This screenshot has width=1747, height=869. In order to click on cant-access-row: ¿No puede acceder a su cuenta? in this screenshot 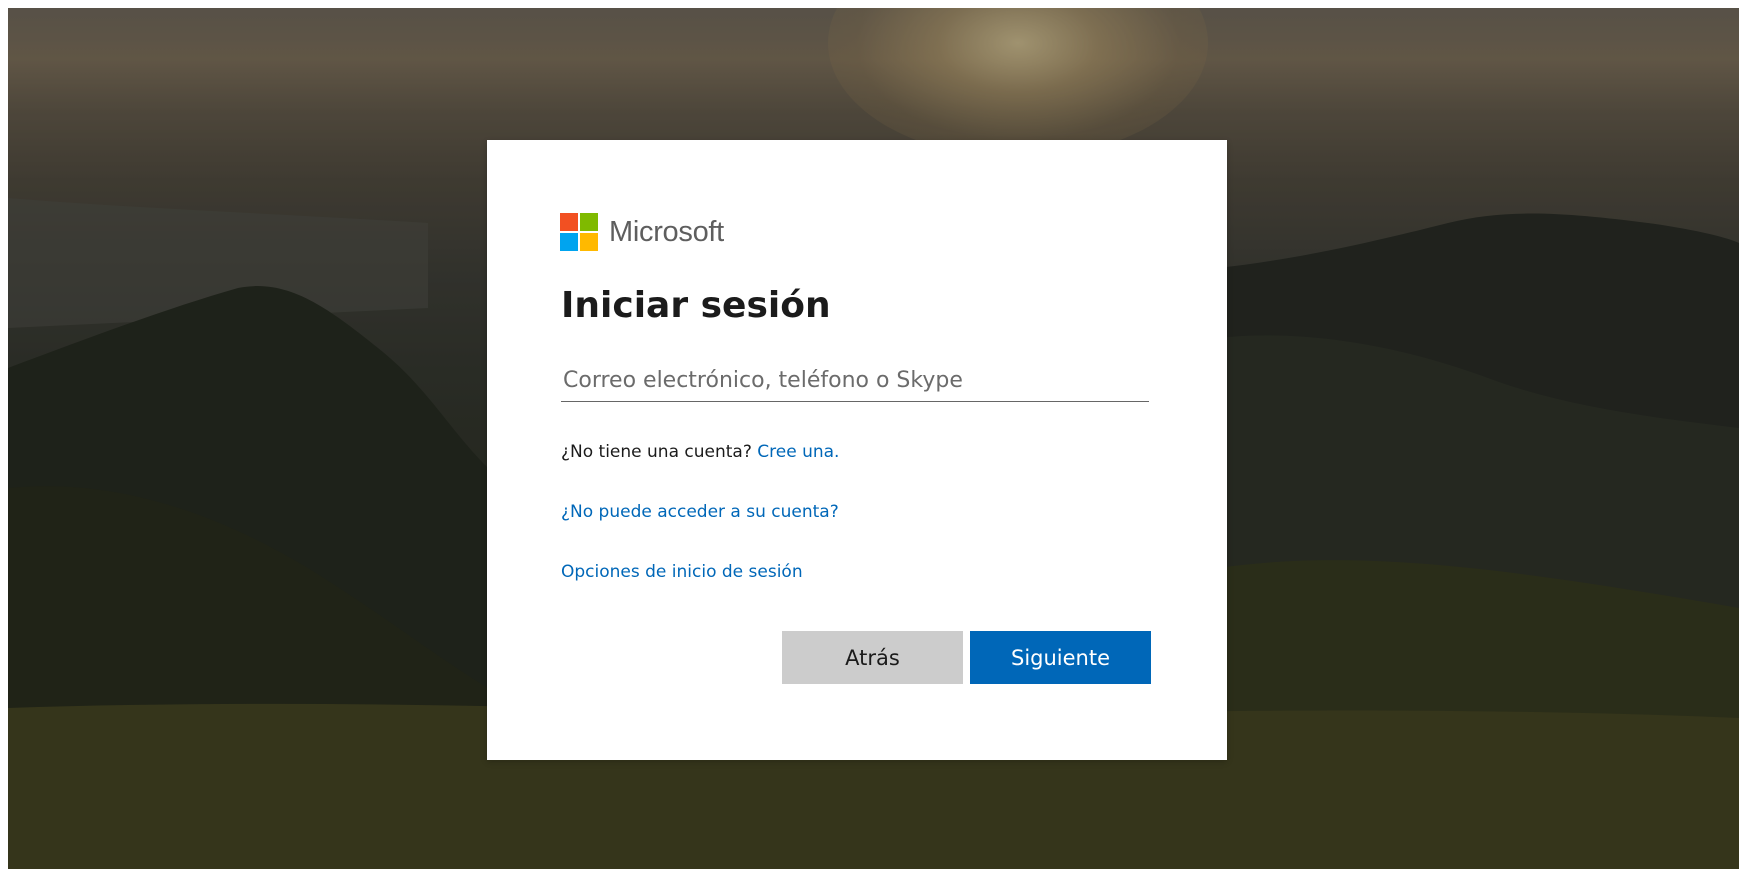, I will do `click(700, 512)`.